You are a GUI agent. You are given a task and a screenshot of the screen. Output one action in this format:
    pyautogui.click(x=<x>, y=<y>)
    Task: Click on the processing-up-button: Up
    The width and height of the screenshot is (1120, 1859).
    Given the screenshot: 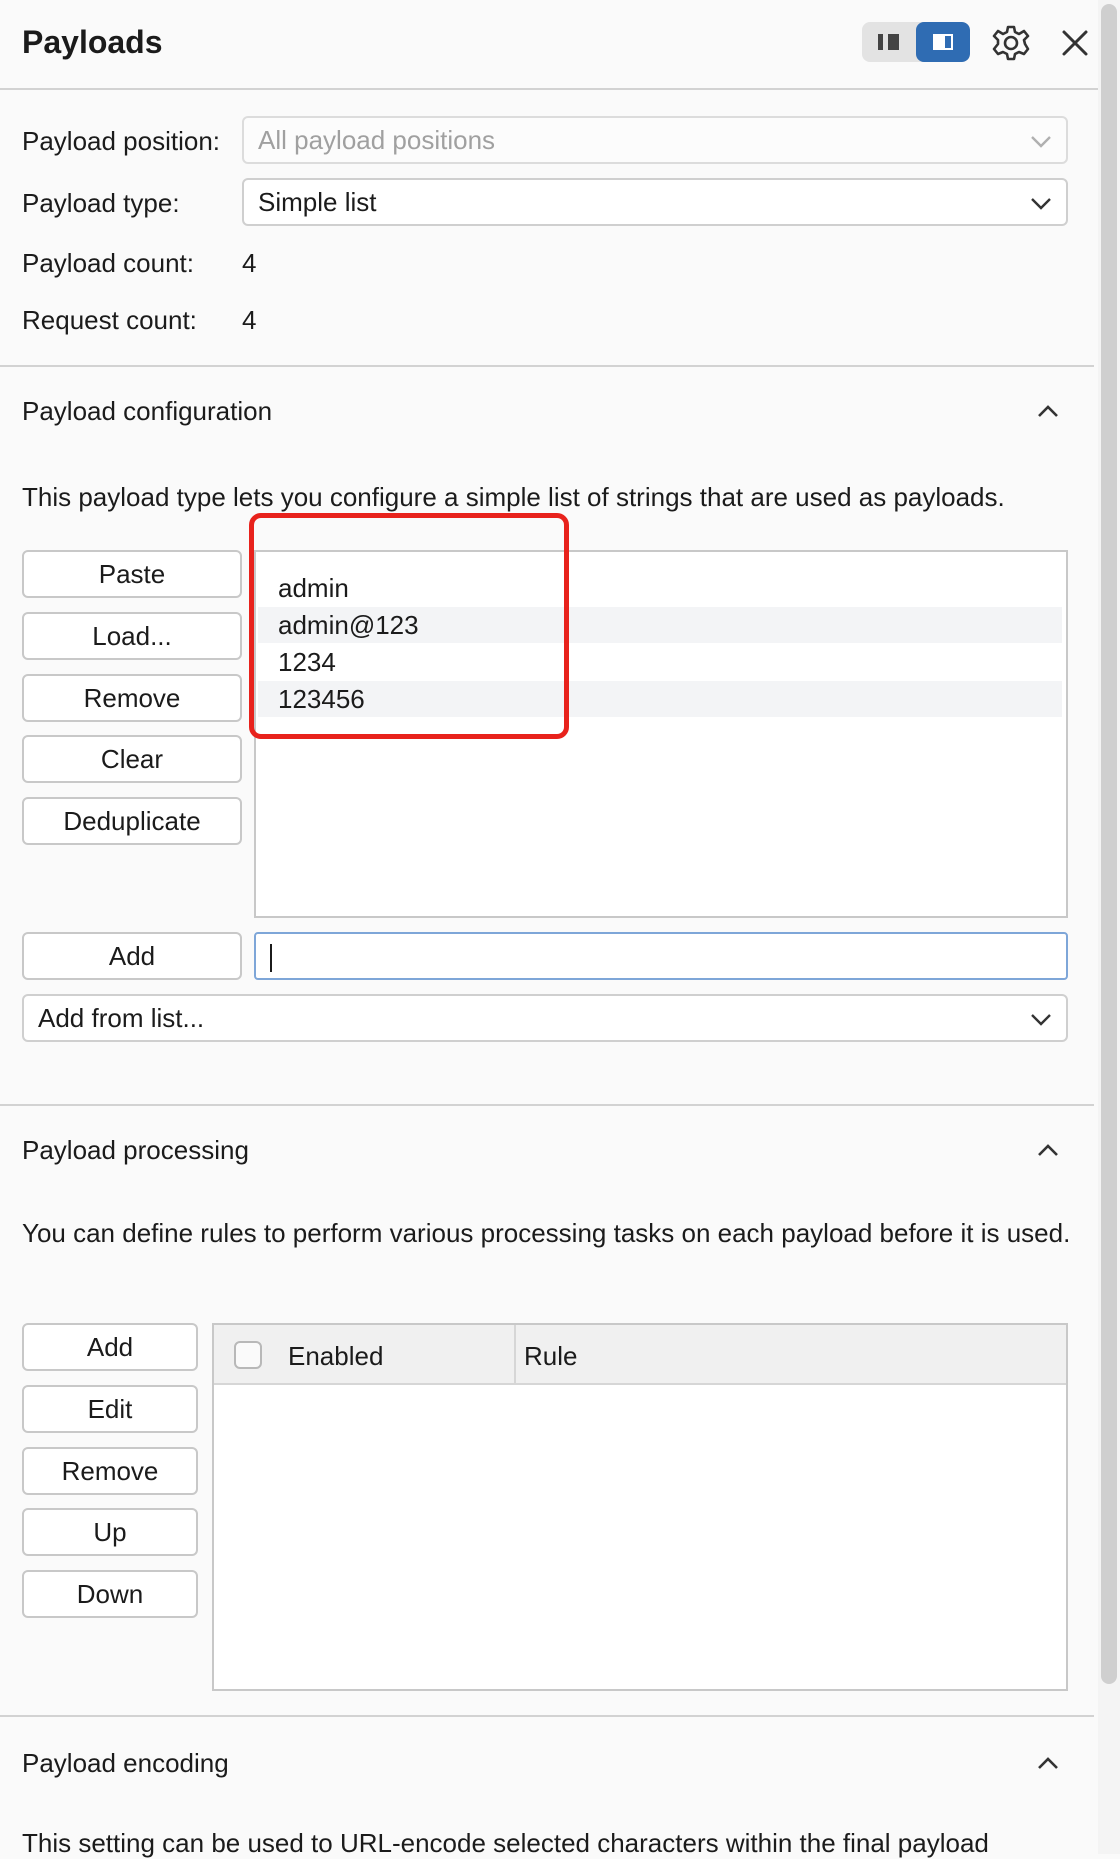 What is the action you would take?
    pyautogui.click(x=110, y=1532)
    